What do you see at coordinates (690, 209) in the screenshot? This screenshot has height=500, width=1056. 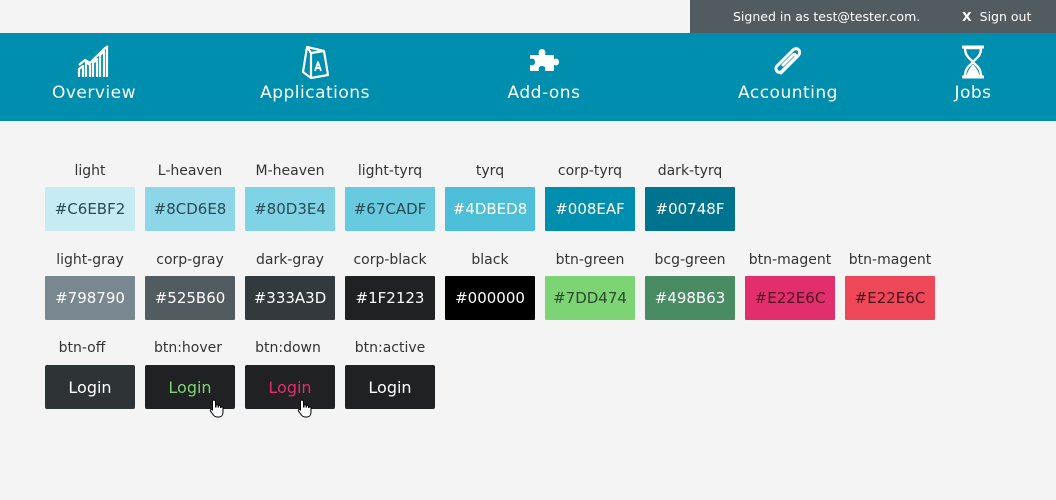 I see `color-swatch: #00748F` at bounding box center [690, 209].